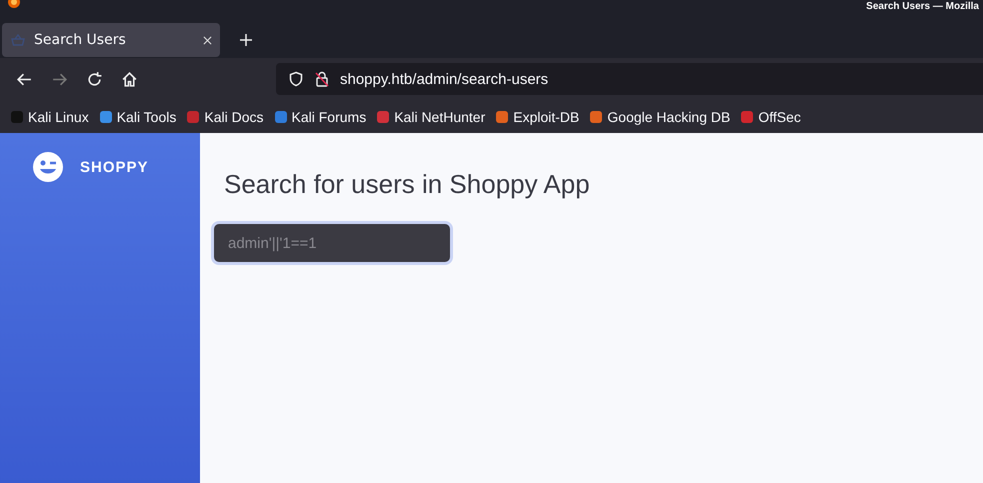  What do you see at coordinates (770, 116) in the screenshot?
I see `bookmark-link: OffSec` at bounding box center [770, 116].